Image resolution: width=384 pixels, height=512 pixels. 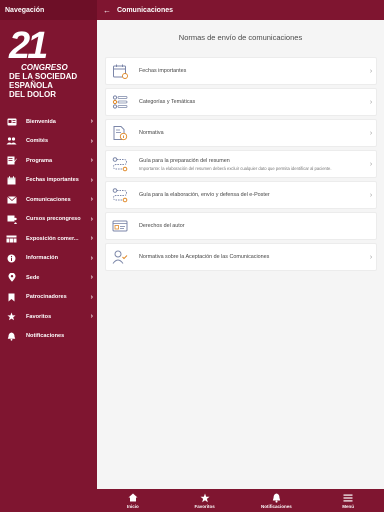 What do you see at coordinates (240, 37) in the screenshot?
I see `section-title: Normas de envío de comunicaciones` at bounding box center [240, 37].